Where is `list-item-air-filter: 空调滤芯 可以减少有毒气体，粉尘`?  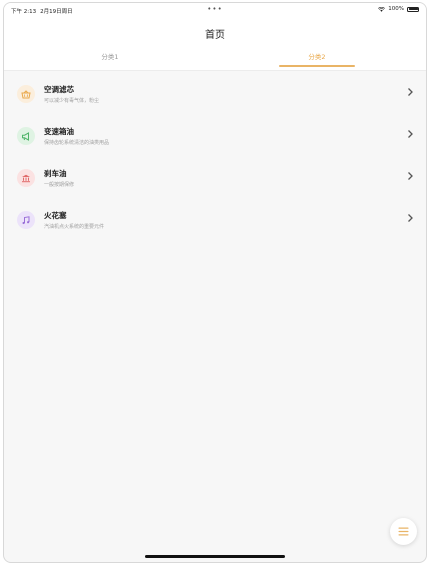 list-item-air-filter: 空调滤芯 可以减少有毒气体，粉尘 is located at coordinates (215, 92).